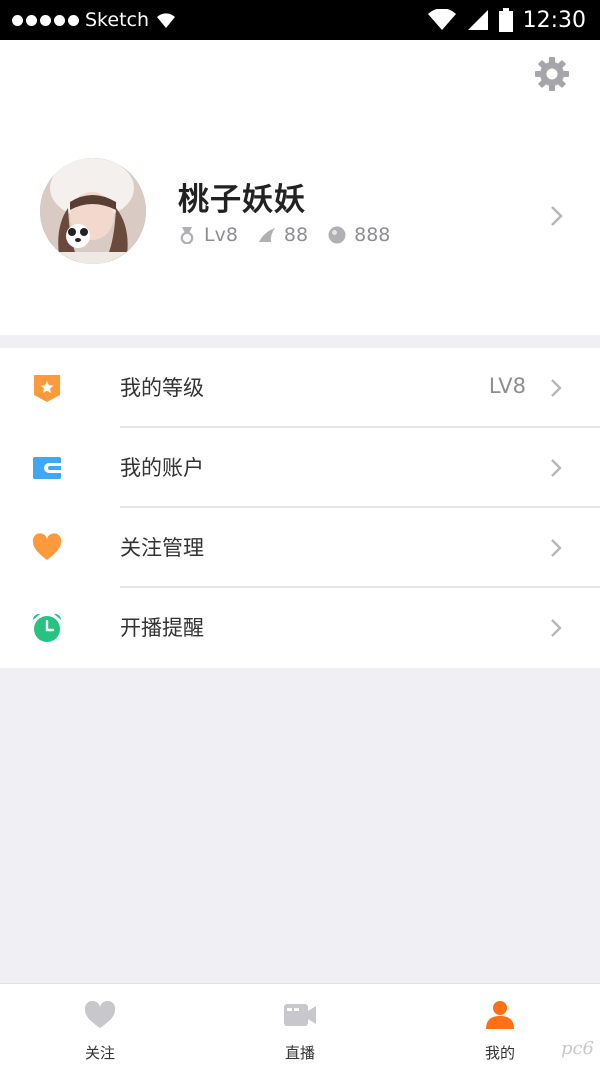  I want to click on menu-value-level: LV8, so click(507, 386).